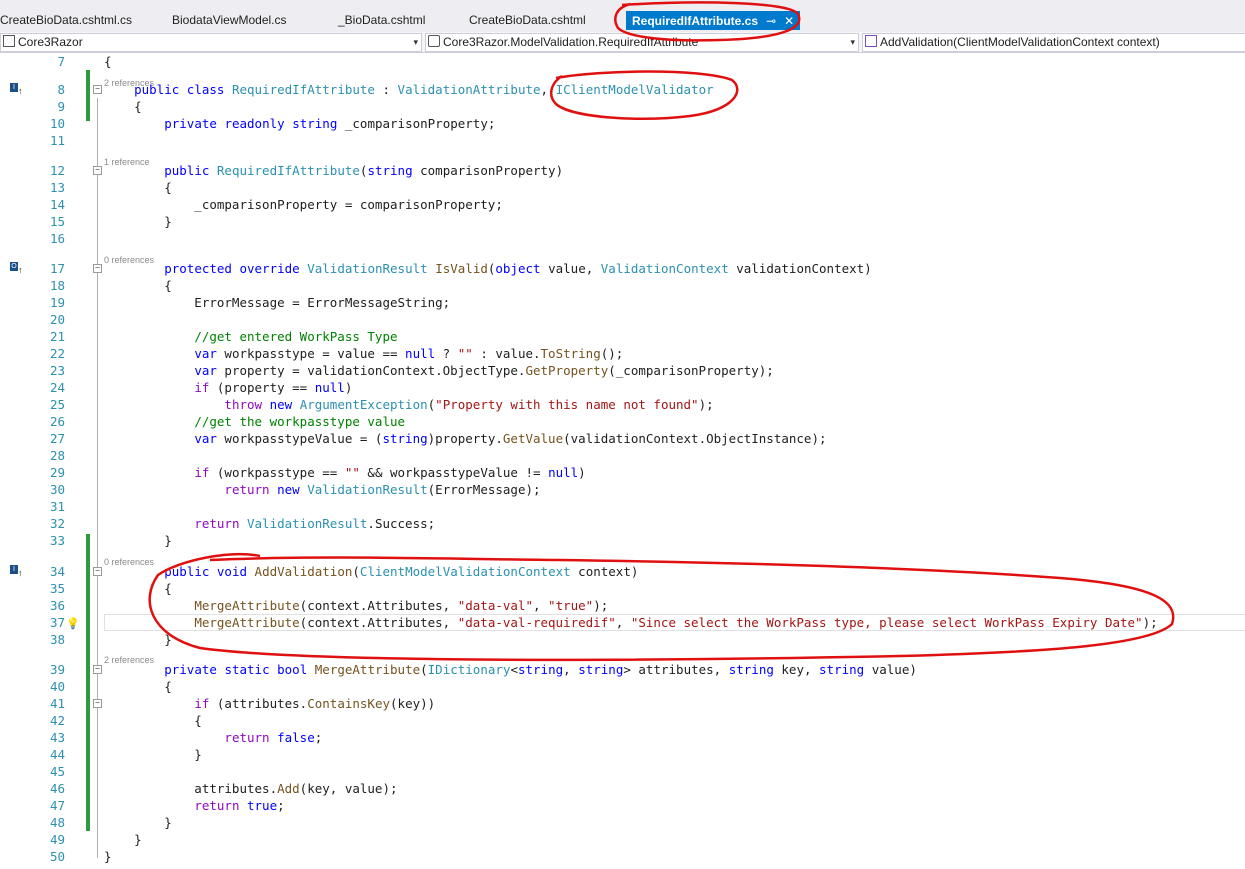  Describe the element at coordinates (73, 623) in the screenshot. I see `lightbulb-icon: 💡` at that location.